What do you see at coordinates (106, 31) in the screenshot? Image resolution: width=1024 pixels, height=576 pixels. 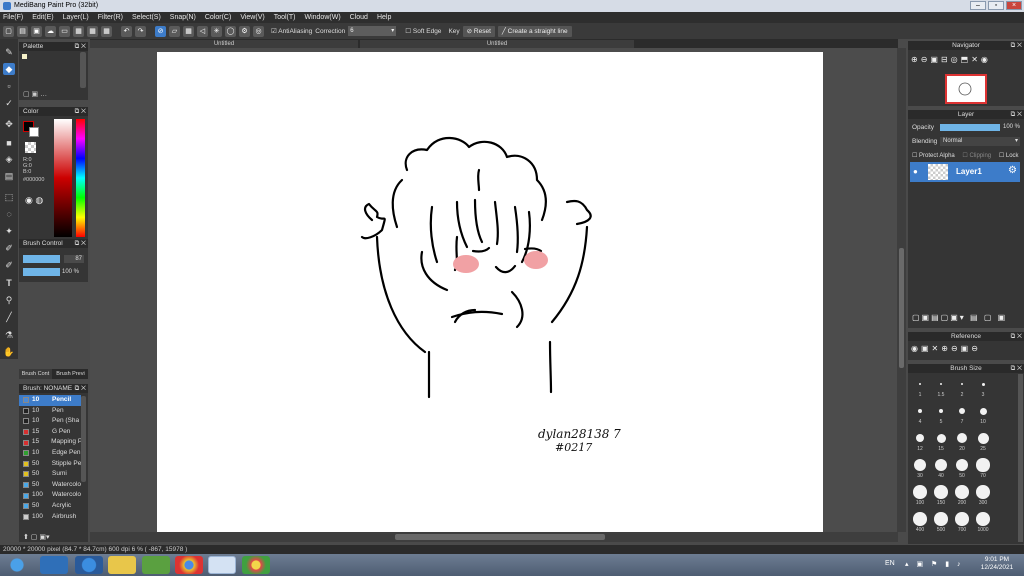 I see `grid3-icon: ▦` at bounding box center [106, 31].